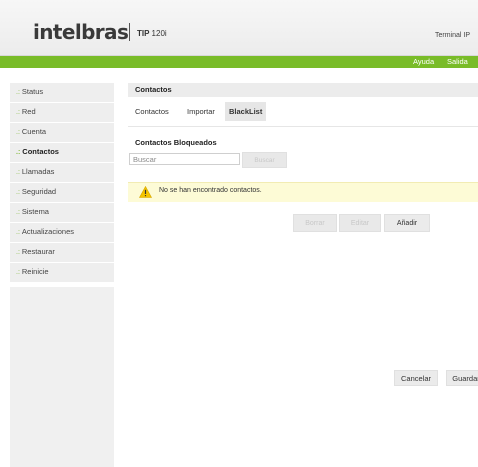 Image resolution: width=478 pixels, height=467 pixels. Describe the element at coordinates (62, 113) in the screenshot. I see `sidebar-item-red: .: Red` at that location.